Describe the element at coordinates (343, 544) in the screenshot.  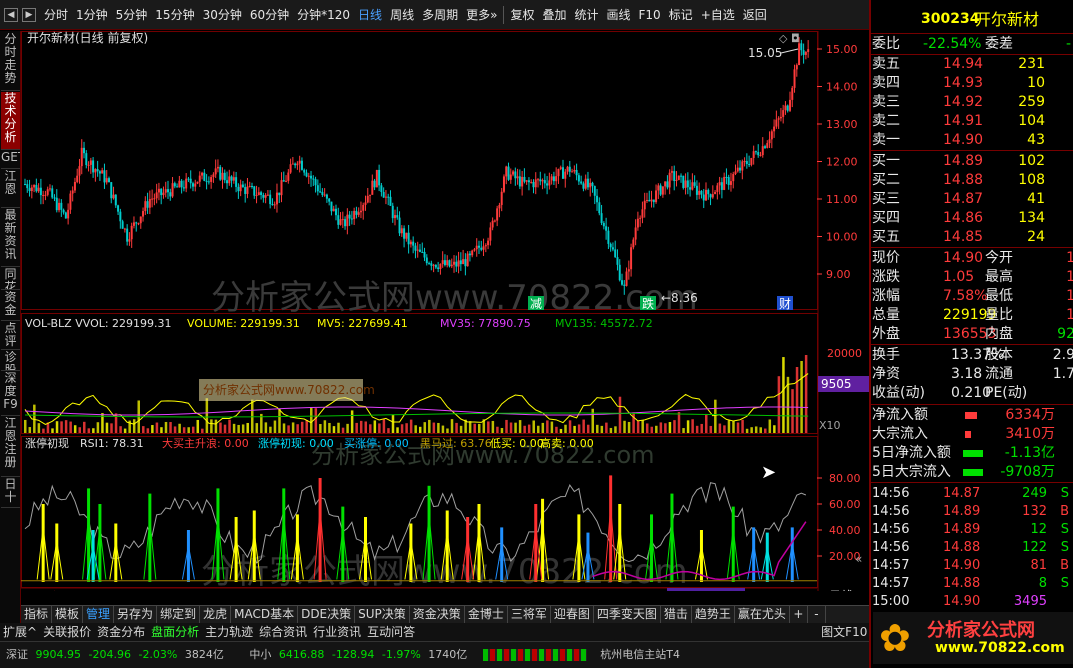
I see `signal-bar` at that location.